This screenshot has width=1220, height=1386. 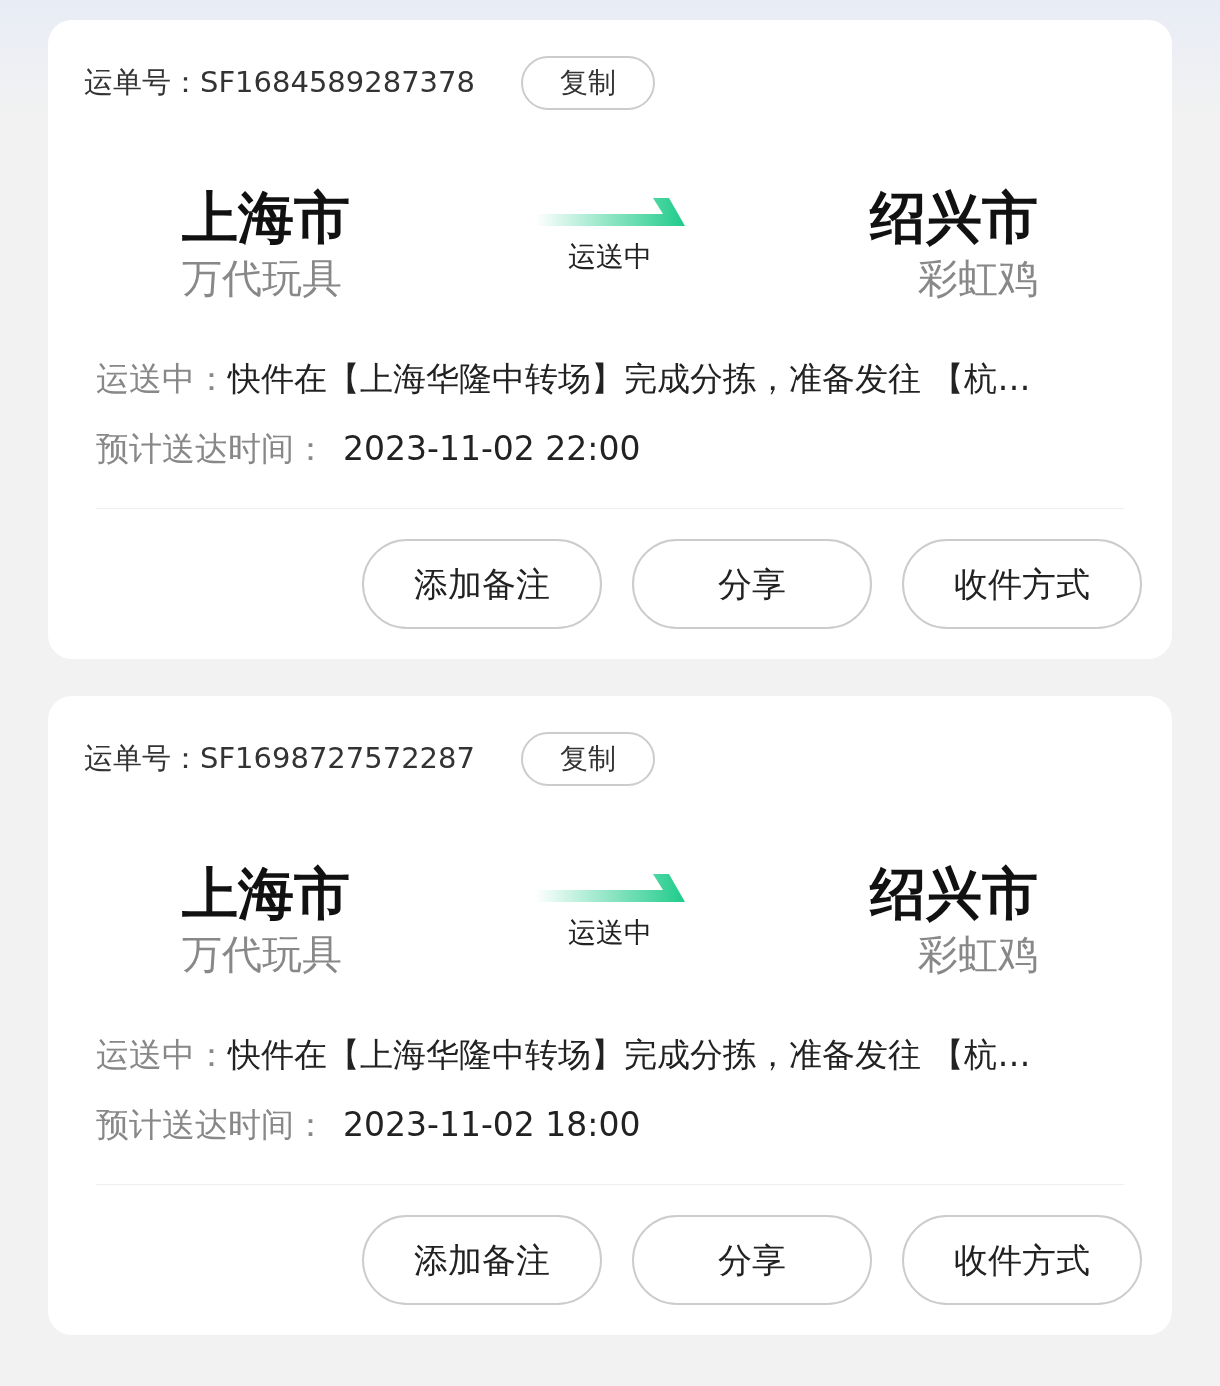 What do you see at coordinates (279, 759) in the screenshot?
I see `waybill-number: 运单号：SF1698727572287` at bounding box center [279, 759].